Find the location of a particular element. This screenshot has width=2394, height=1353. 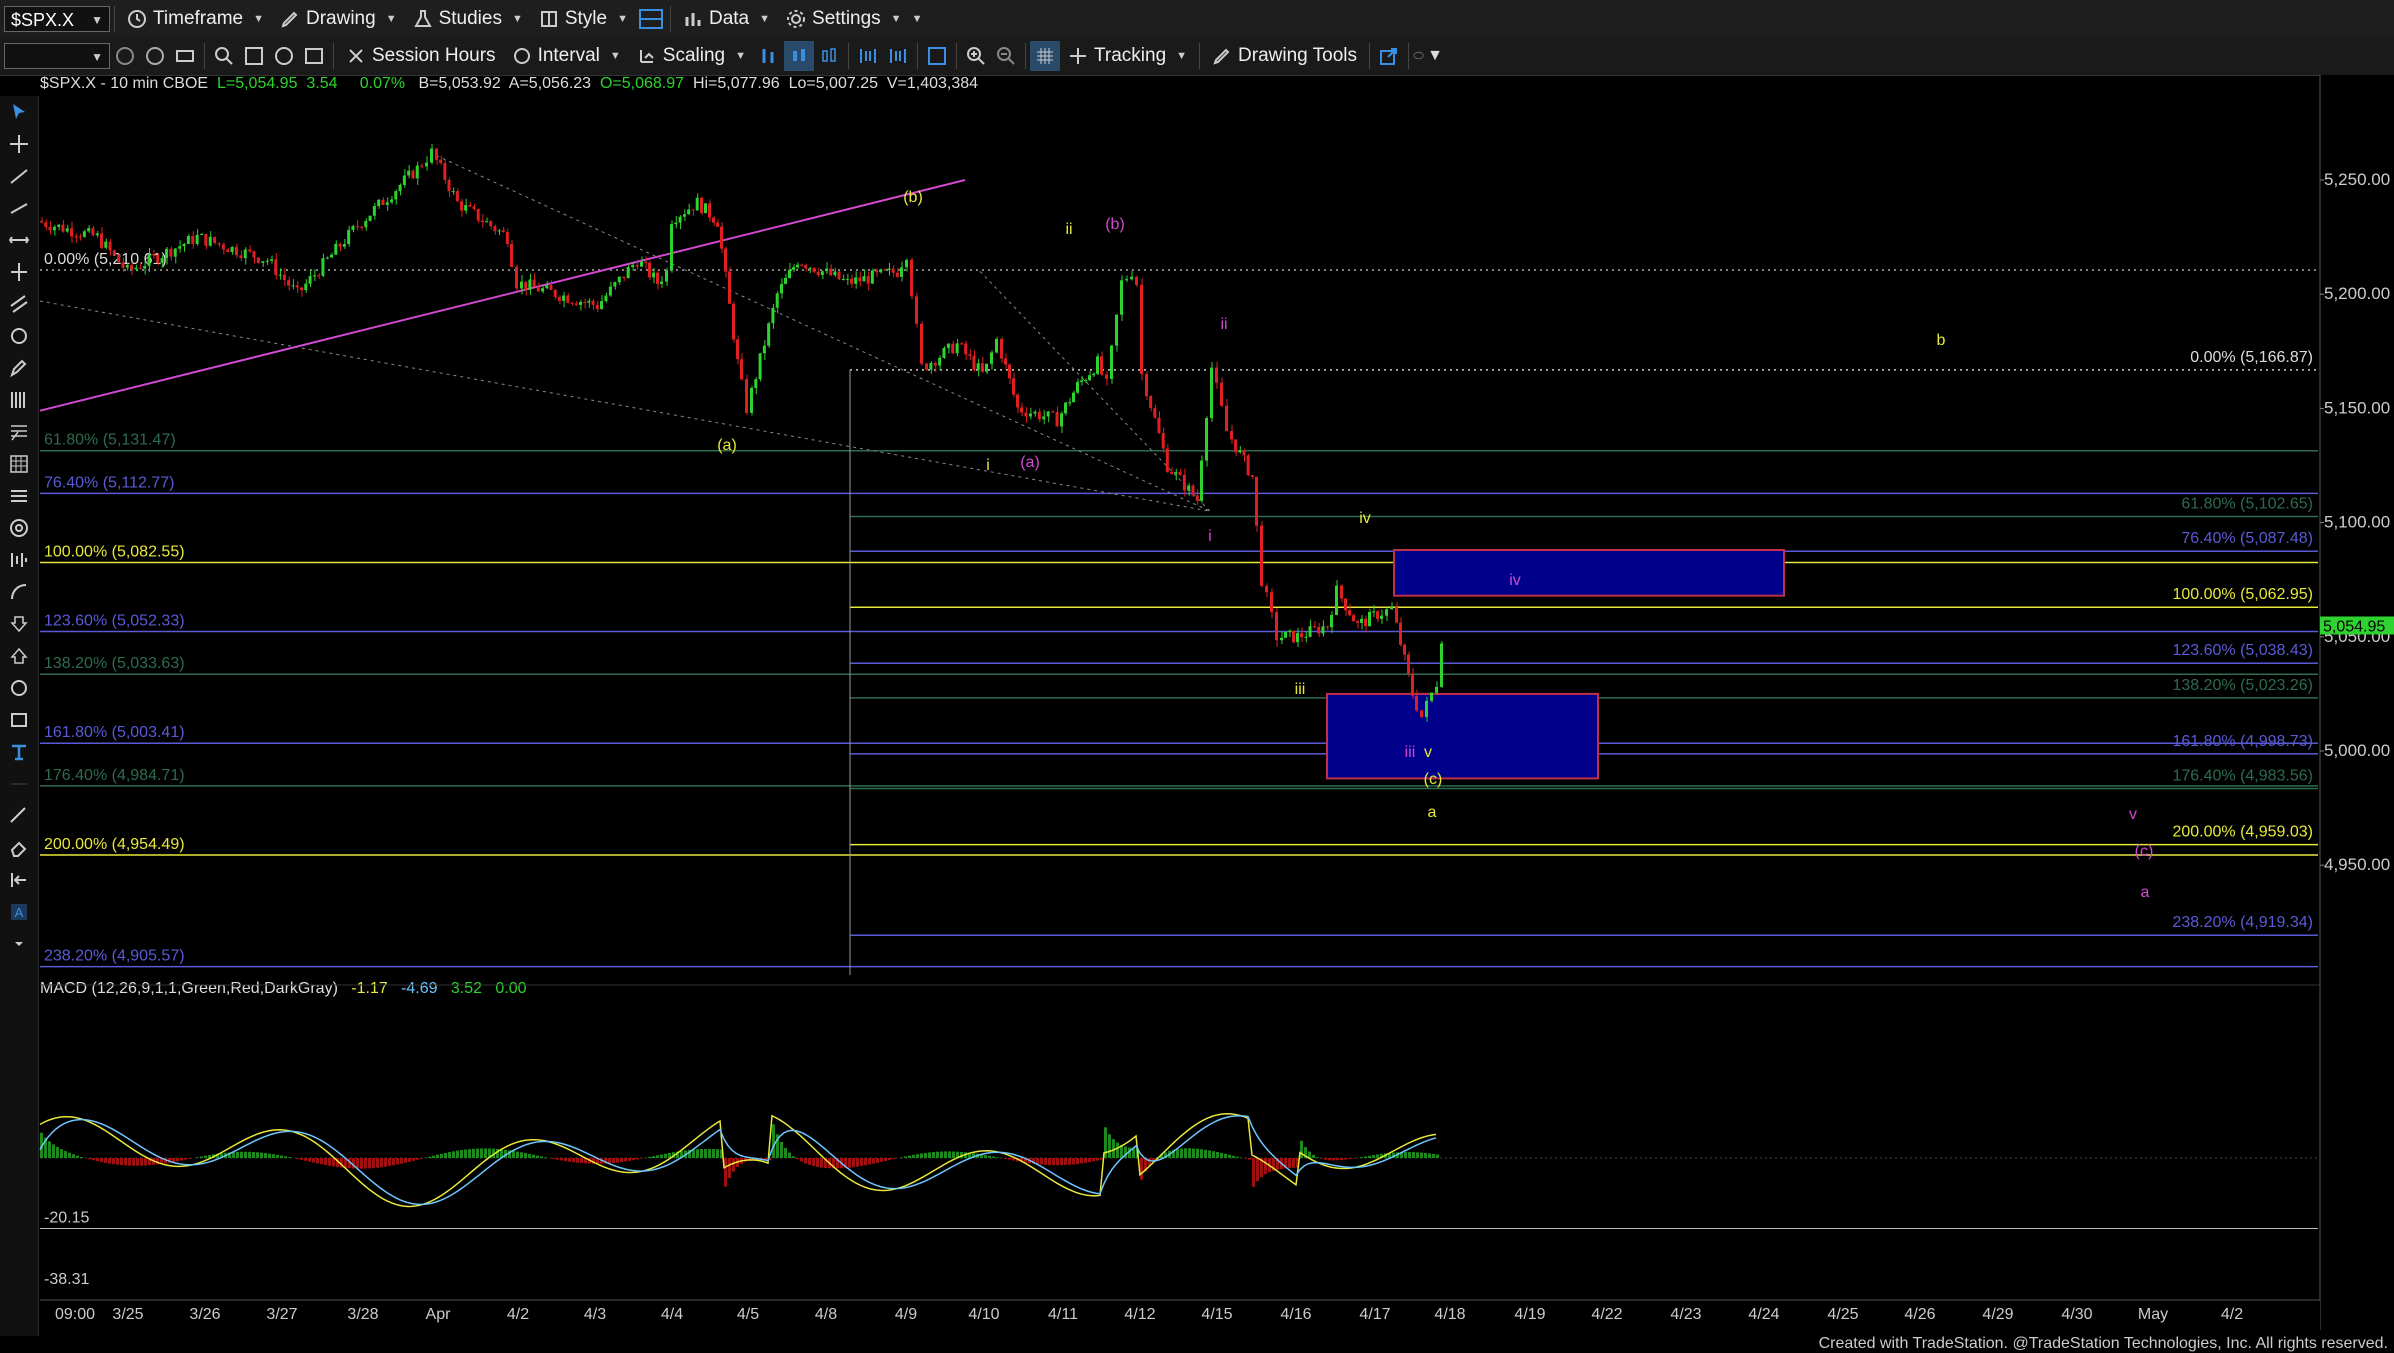

font-tool: A is located at coordinates (19, 912).